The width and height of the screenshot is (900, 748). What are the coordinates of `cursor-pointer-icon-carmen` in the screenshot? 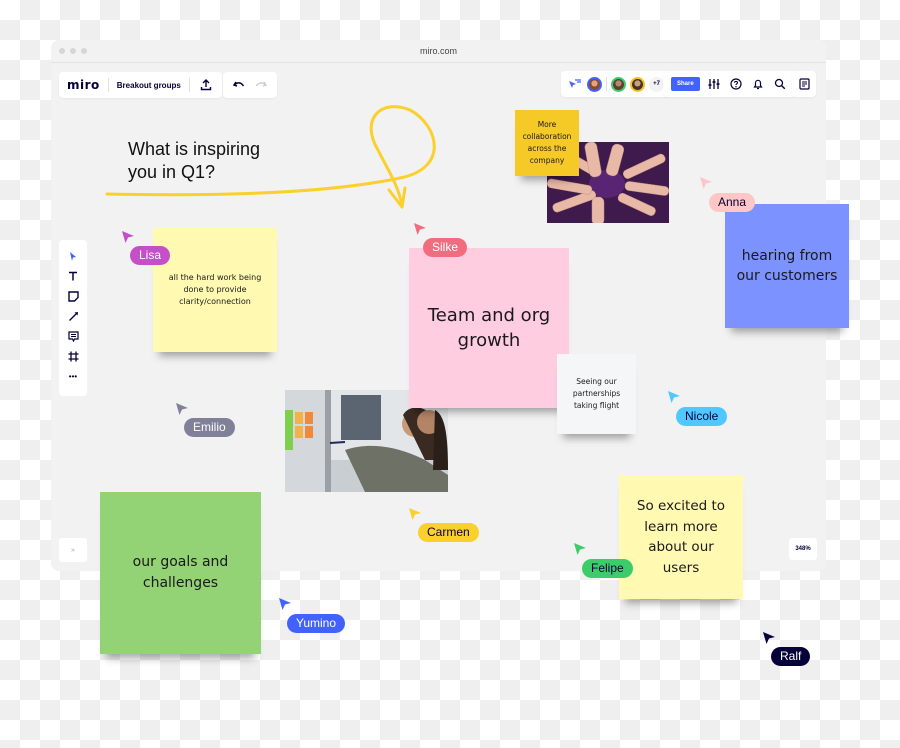 It's located at (415, 514).